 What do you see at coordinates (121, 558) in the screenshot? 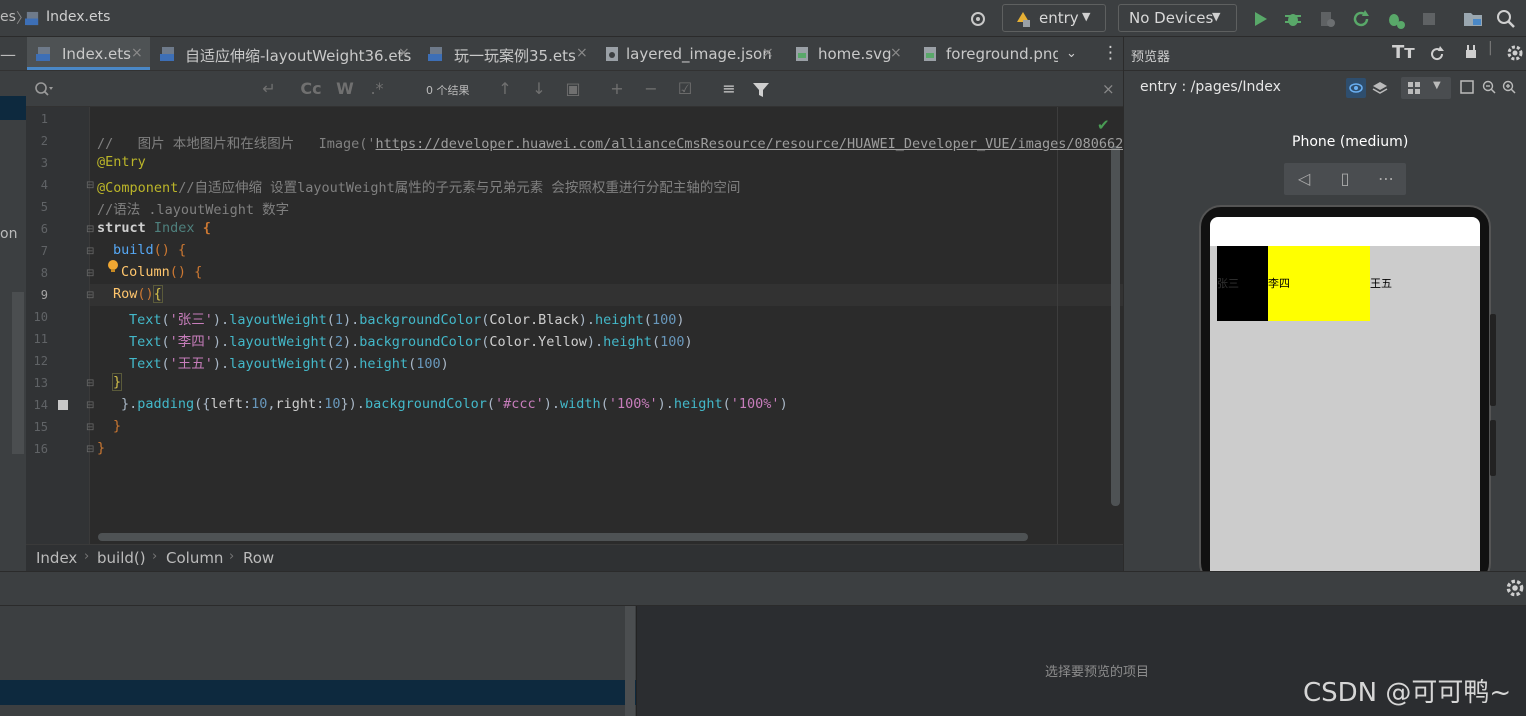
I see `breadcrumb-item-build: build()` at bounding box center [121, 558].